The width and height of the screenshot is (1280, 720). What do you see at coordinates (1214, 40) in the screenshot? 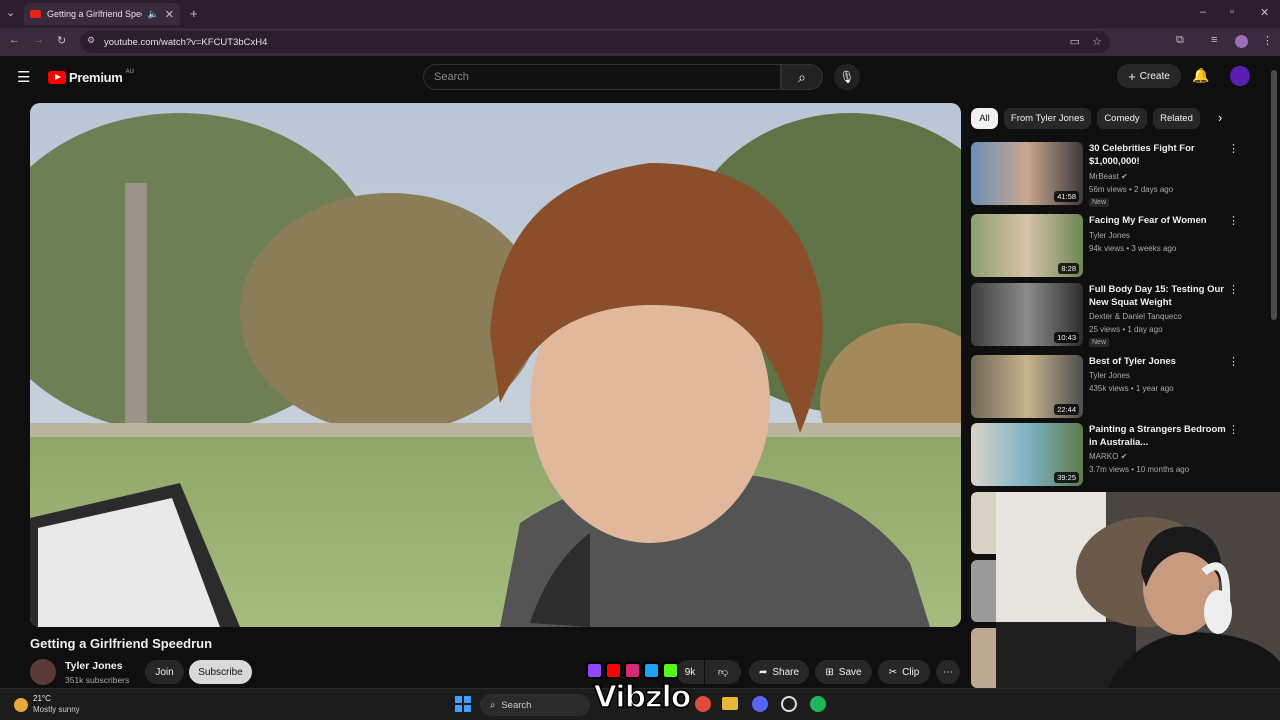
I see `media-controls-icon: ≡` at bounding box center [1214, 40].